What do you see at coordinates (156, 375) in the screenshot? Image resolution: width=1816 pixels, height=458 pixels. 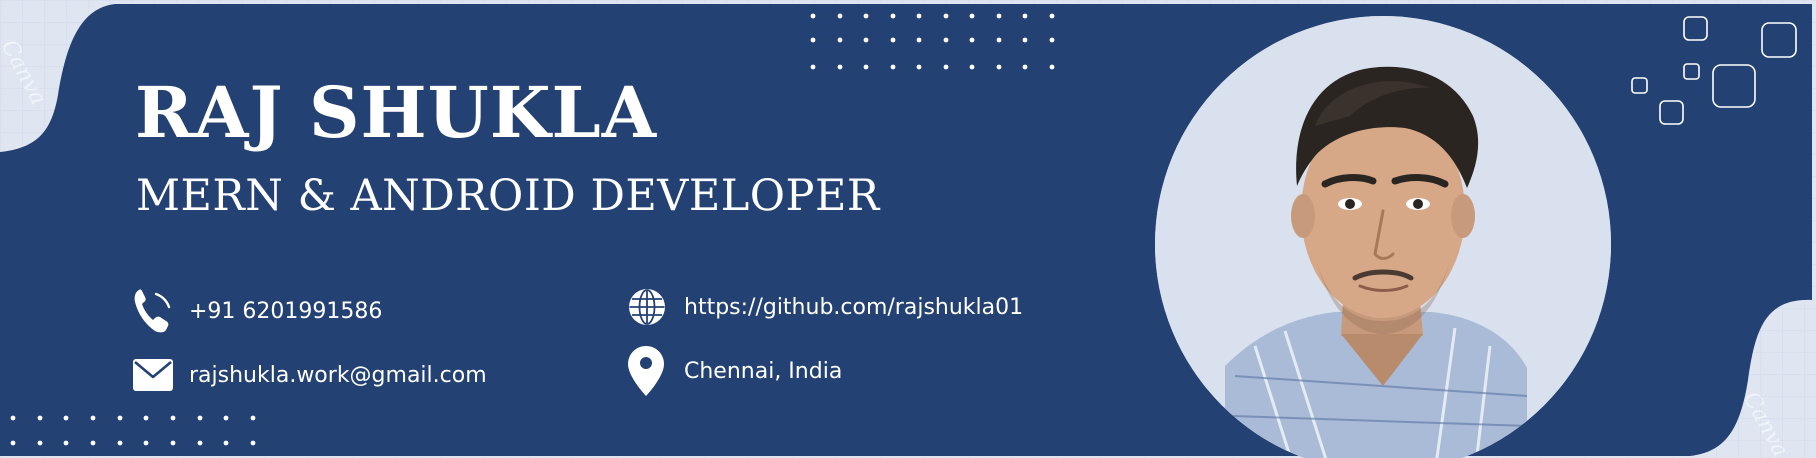 I see `envelope-icon` at bounding box center [156, 375].